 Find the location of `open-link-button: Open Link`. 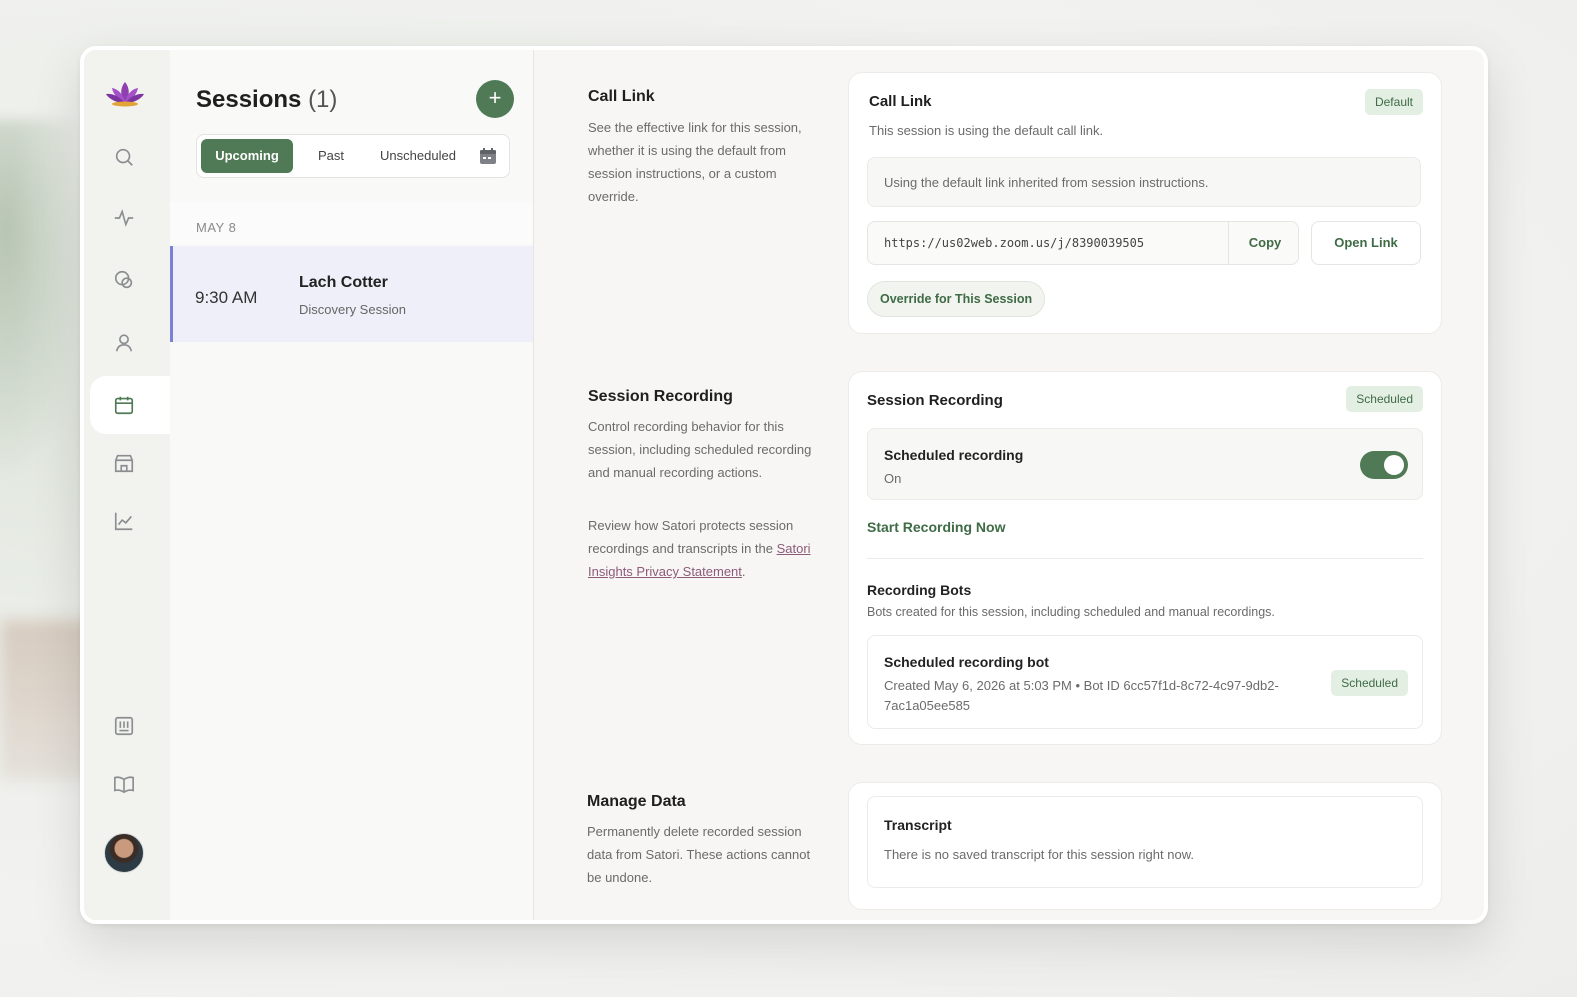

open-link-button: Open Link is located at coordinates (1366, 243).